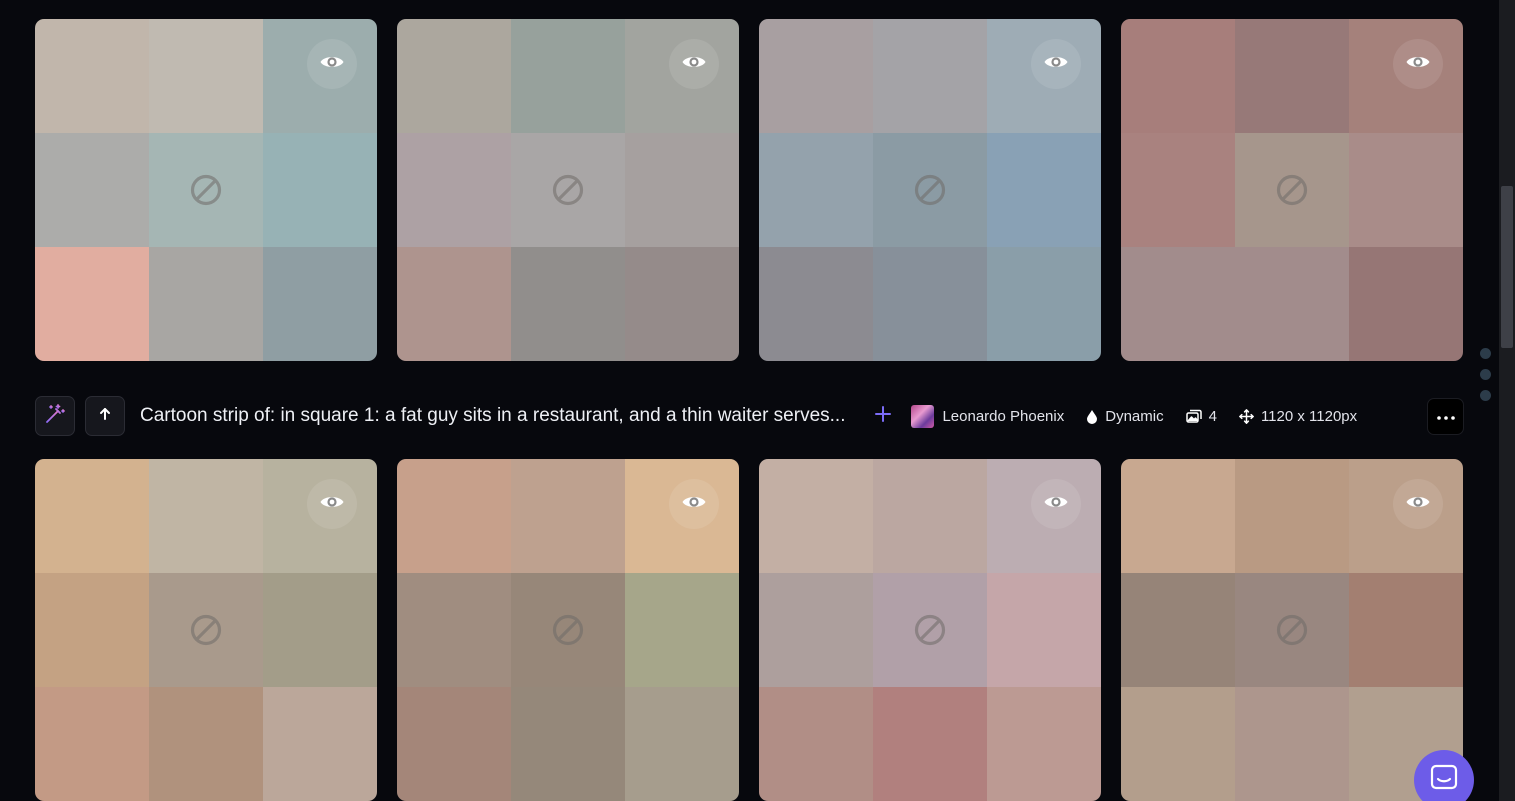  I want to click on droplet-icon, so click(1092, 416).